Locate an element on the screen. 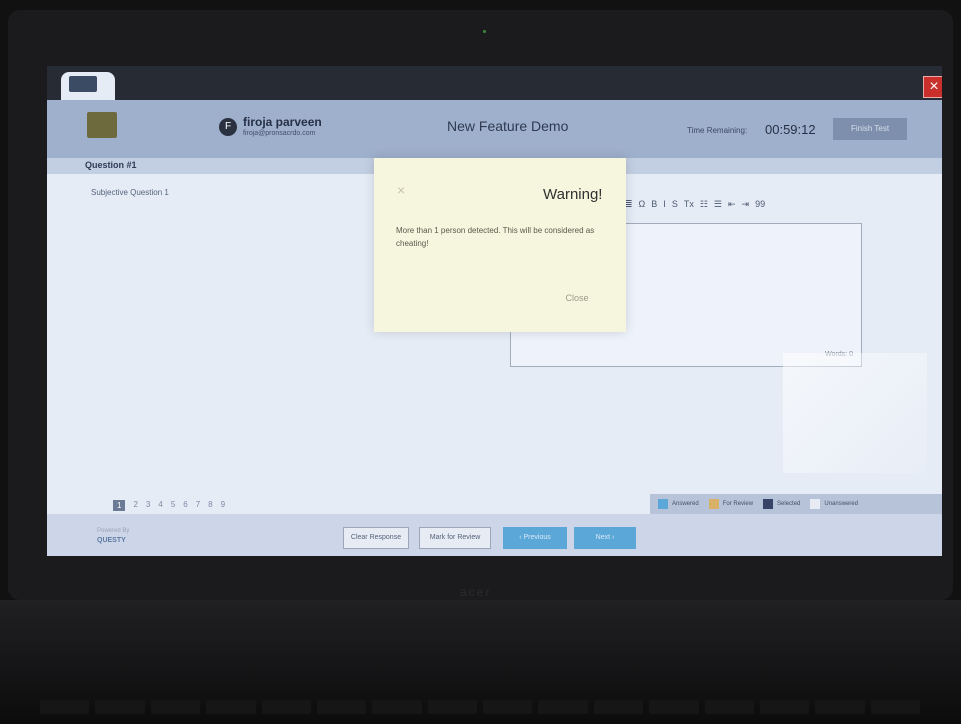 Image resolution: width=961 pixels, height=724 pixels. finish-test-button: Finish Test is located at coordinates (870, 129).